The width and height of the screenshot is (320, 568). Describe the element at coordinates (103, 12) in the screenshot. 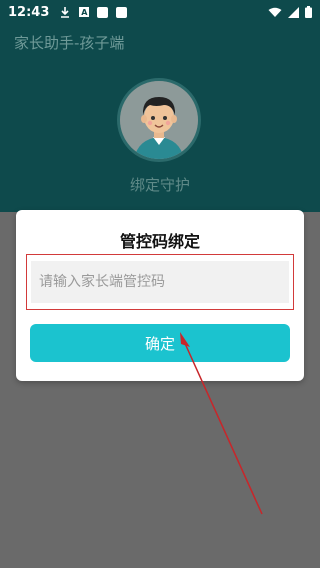

I see `app-notification-icon` at that location.